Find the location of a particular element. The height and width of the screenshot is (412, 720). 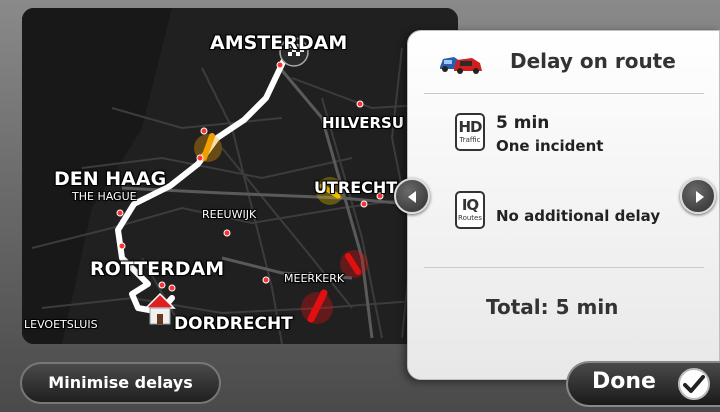

city-label-hellevoetsluis: LEVOETSLUIS is located at coordinates (61, 324).